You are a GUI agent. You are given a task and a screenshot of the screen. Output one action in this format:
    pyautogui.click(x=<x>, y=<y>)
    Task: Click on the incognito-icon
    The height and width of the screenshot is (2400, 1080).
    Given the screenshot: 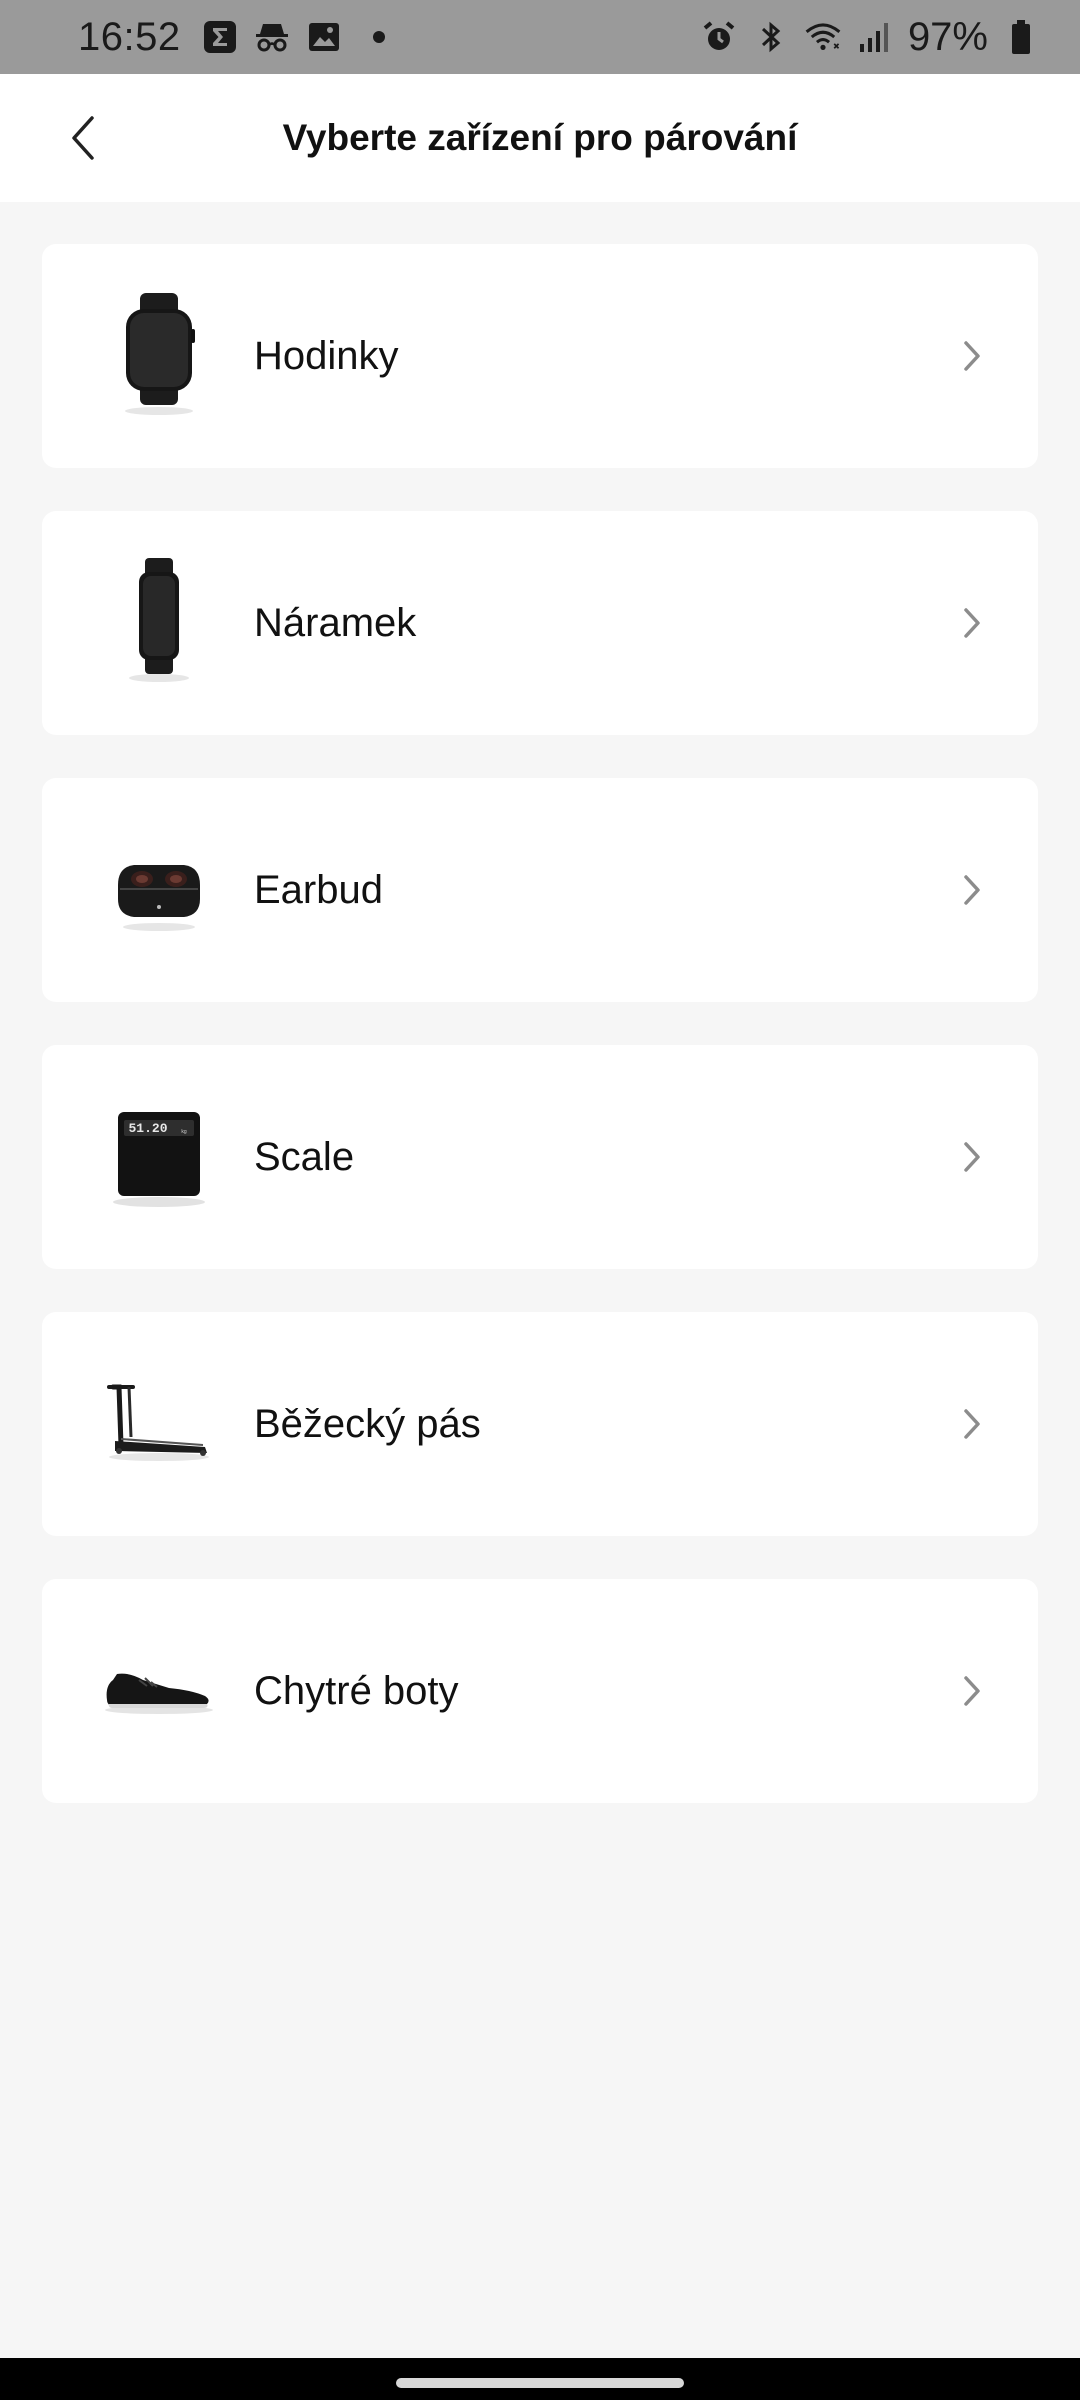 What is the action you would take?
    pyautogui.click(x=272, y=37)
    